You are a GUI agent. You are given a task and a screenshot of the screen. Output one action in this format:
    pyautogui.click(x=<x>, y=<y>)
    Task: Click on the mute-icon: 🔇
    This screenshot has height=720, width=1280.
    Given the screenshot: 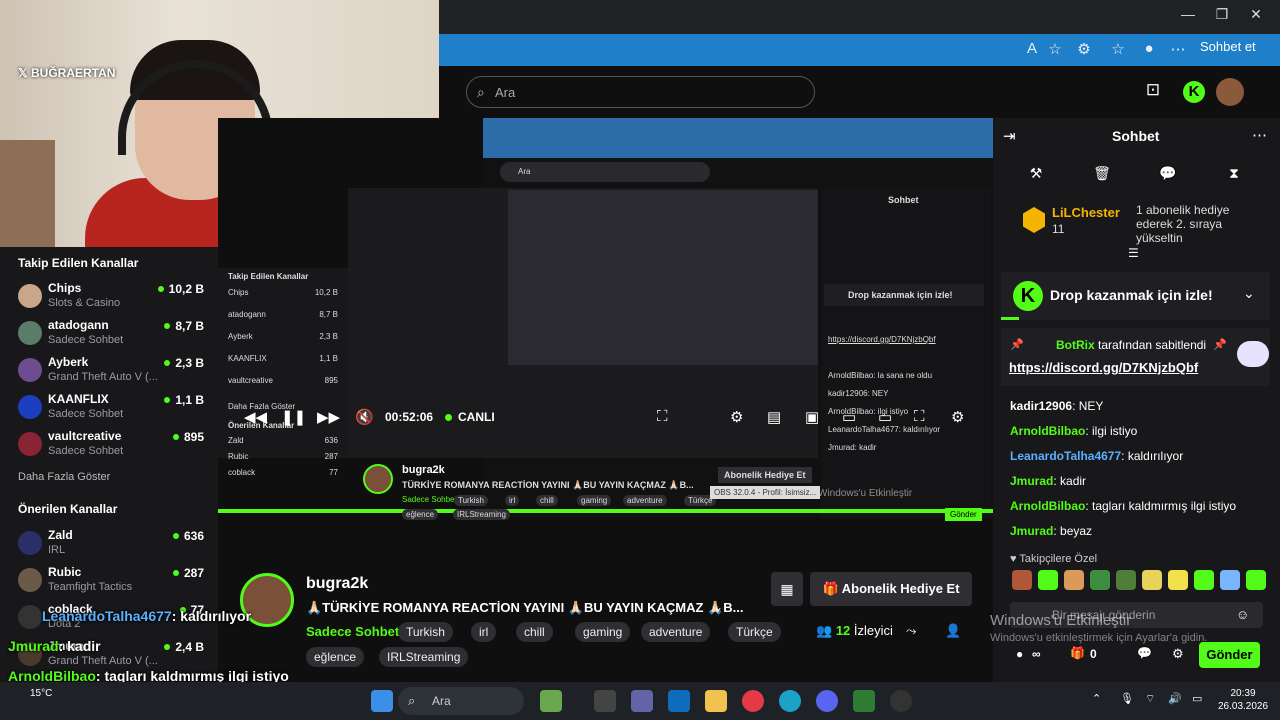 What is the action you would take?
    pyautogui.click(x=364, y=417)
    